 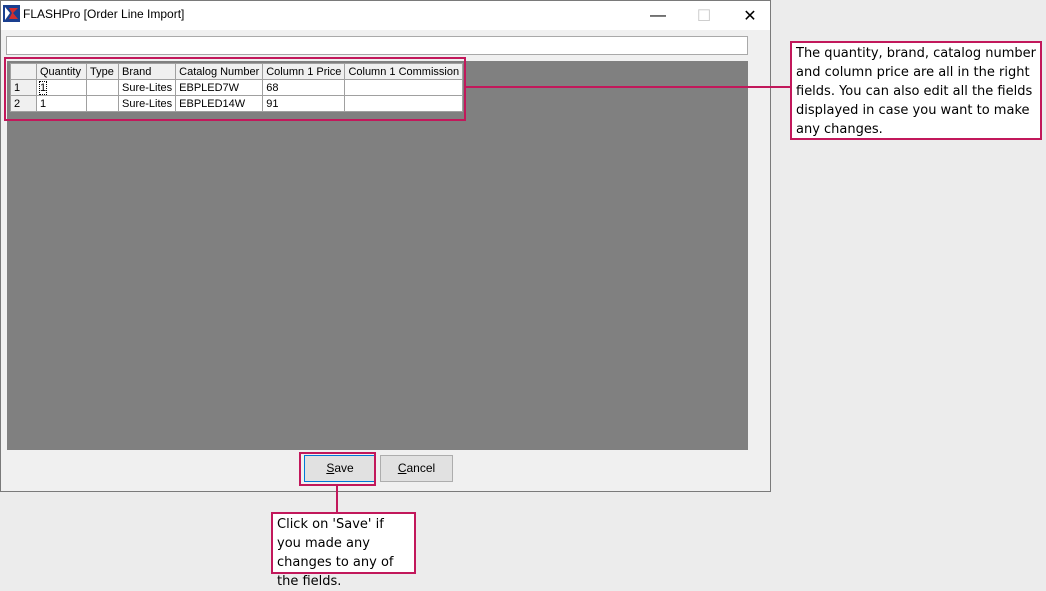 What do you see at coordinates (750, 15) in the screenshot?
I see `close-button: ✕` at bounding box center [750, 15].